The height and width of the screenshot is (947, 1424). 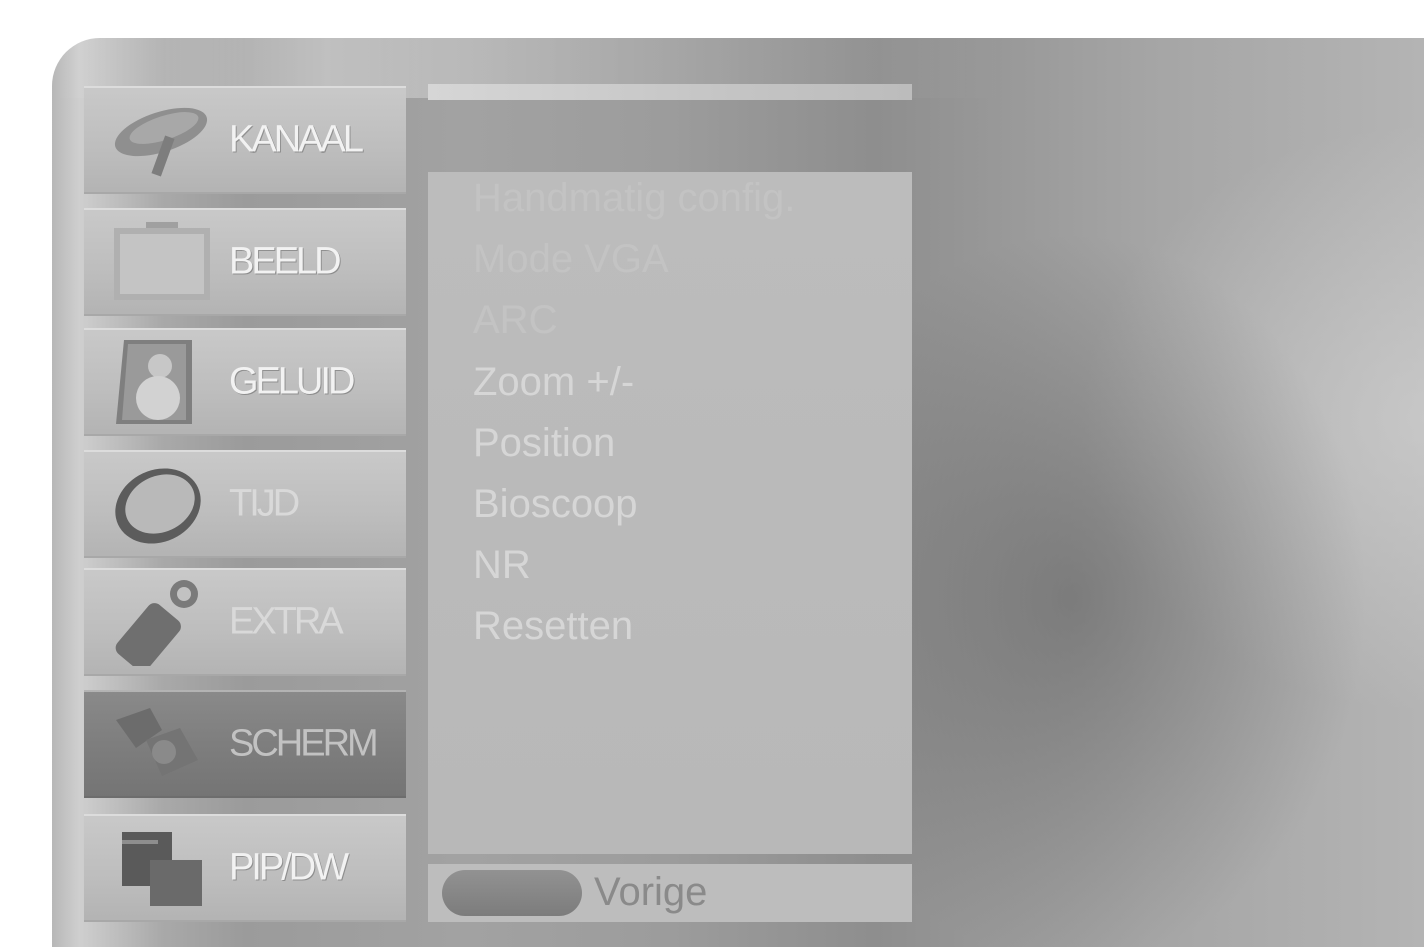 I want to click on tab-tijd: TIJD, so click(x=245, y=504).